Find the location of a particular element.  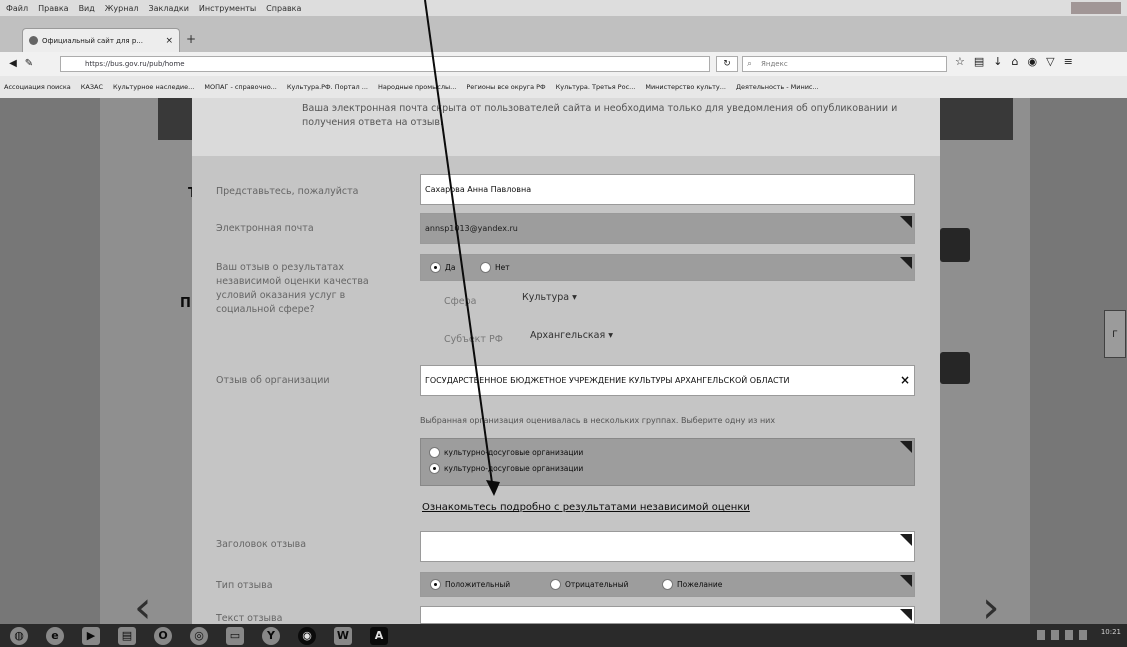

bookmark-item: Регионы все округа РФ is located at coordinates (505, 87).